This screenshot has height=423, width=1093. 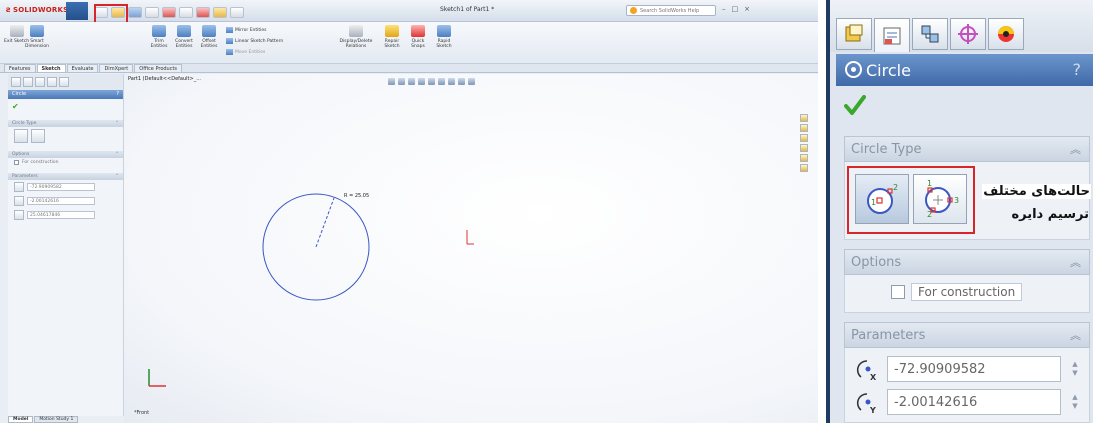 I want to click on parameters-body: X -72.90909582 ▲ ▼ Y -2.00142616 ▲ ▼, so click(x=967, y=385).